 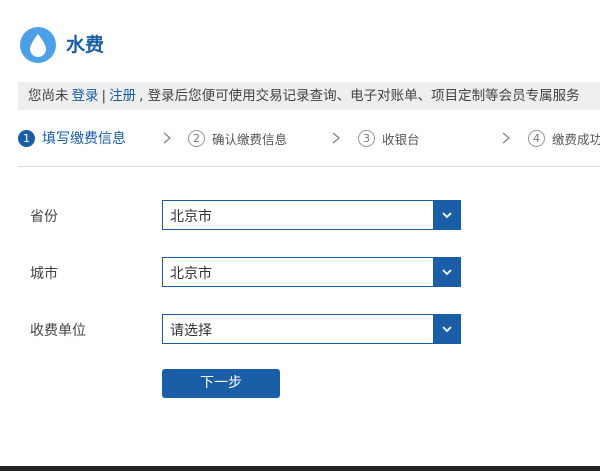 What do you see at coordinates (48, 96) in the screenshot?
I see `notice-prefix: 您尚未` at bounding box center [48, 96].